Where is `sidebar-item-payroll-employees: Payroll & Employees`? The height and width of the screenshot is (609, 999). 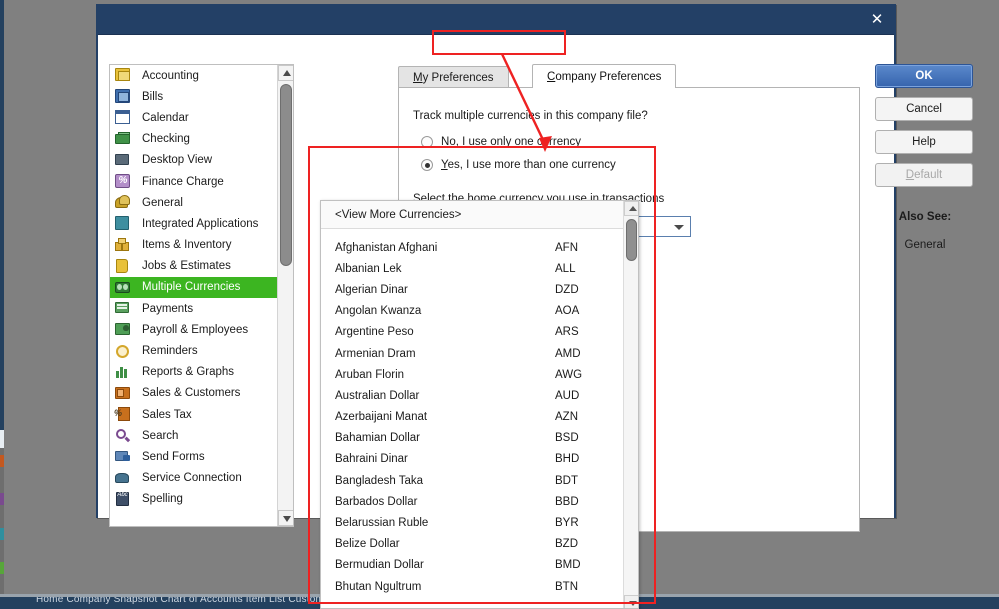 sidebar-item-payroll-employees: Payroll & Employees is located at coordinates (201, 329).